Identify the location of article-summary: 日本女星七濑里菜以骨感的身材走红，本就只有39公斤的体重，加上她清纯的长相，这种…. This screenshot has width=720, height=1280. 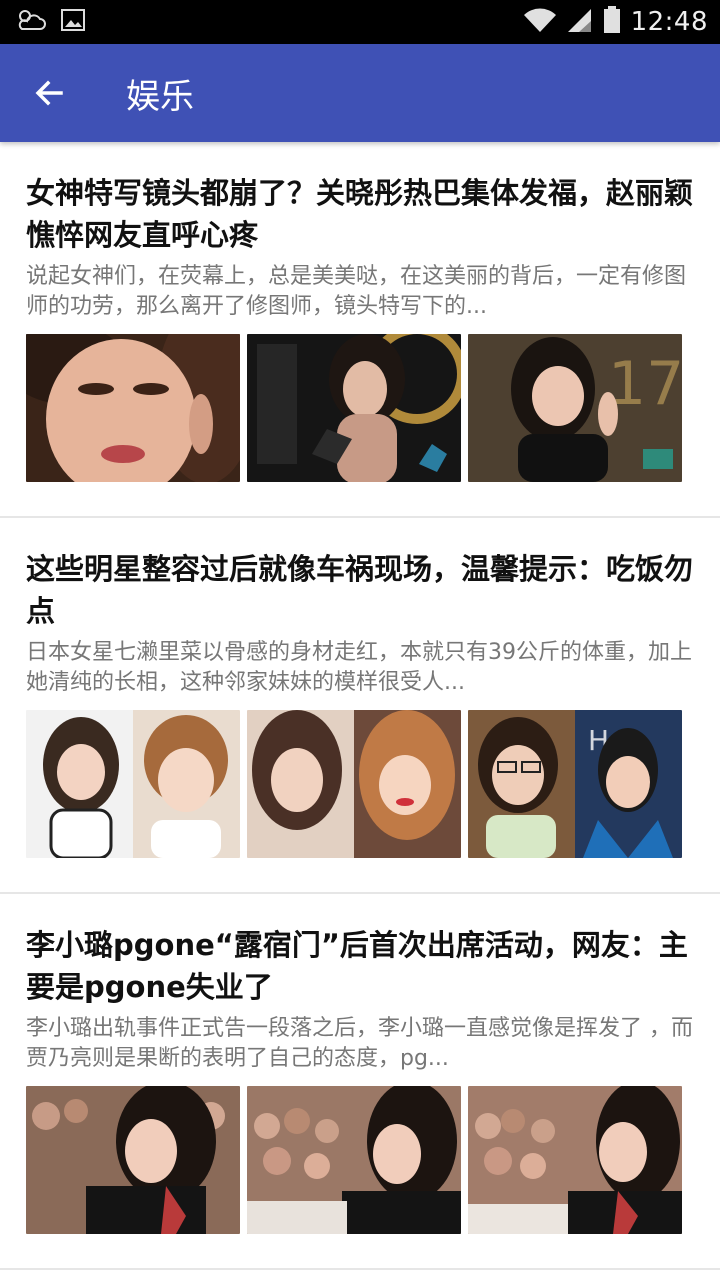
(359, 667).